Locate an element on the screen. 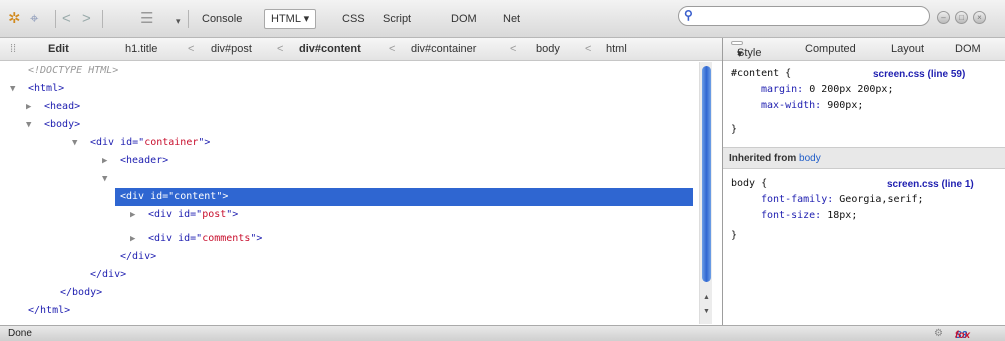 Image resolution: width=1005 pixels, height=341 pixels. tab-dom-side: DOM is located at coordinates (968, 49).